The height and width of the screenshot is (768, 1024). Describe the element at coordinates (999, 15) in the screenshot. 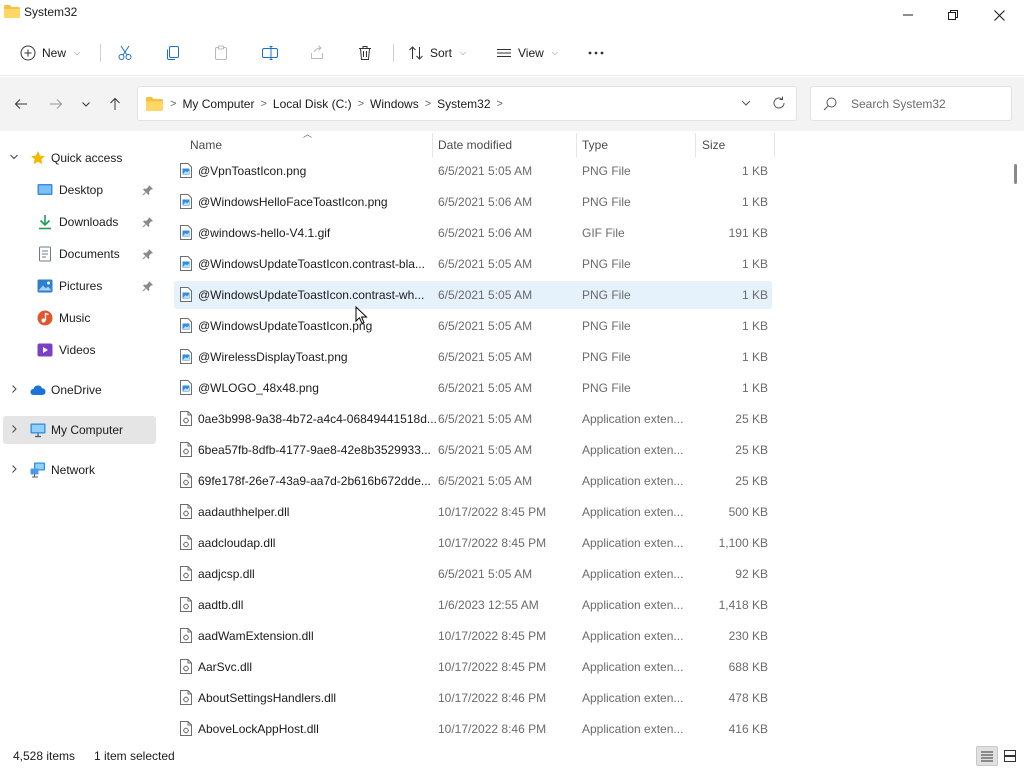

I see `close-button` at that location.